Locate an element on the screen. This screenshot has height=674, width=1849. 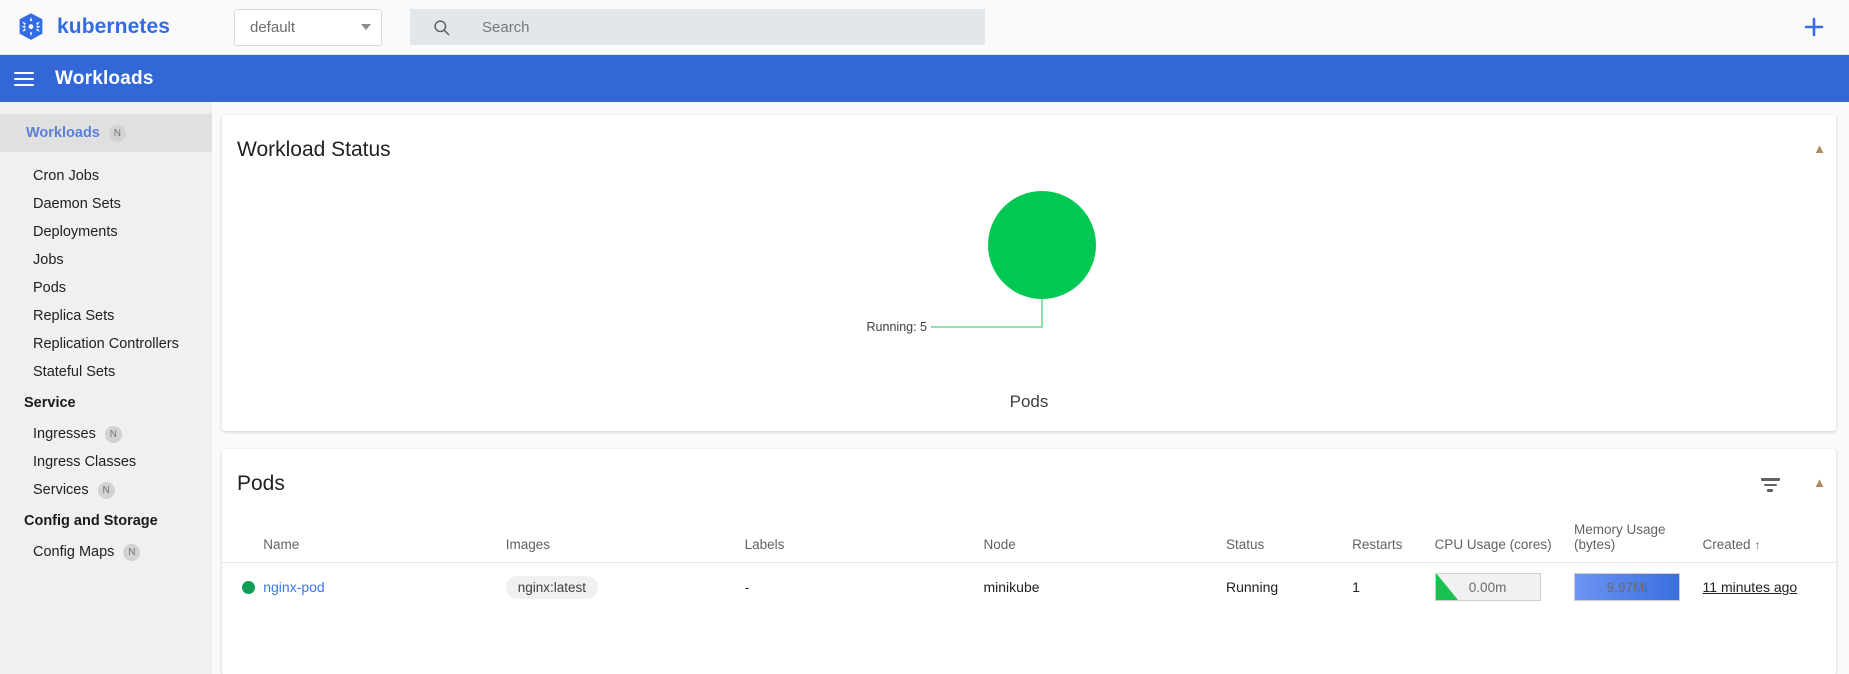
pods-title: Pods is located at coordinates (261, 483).